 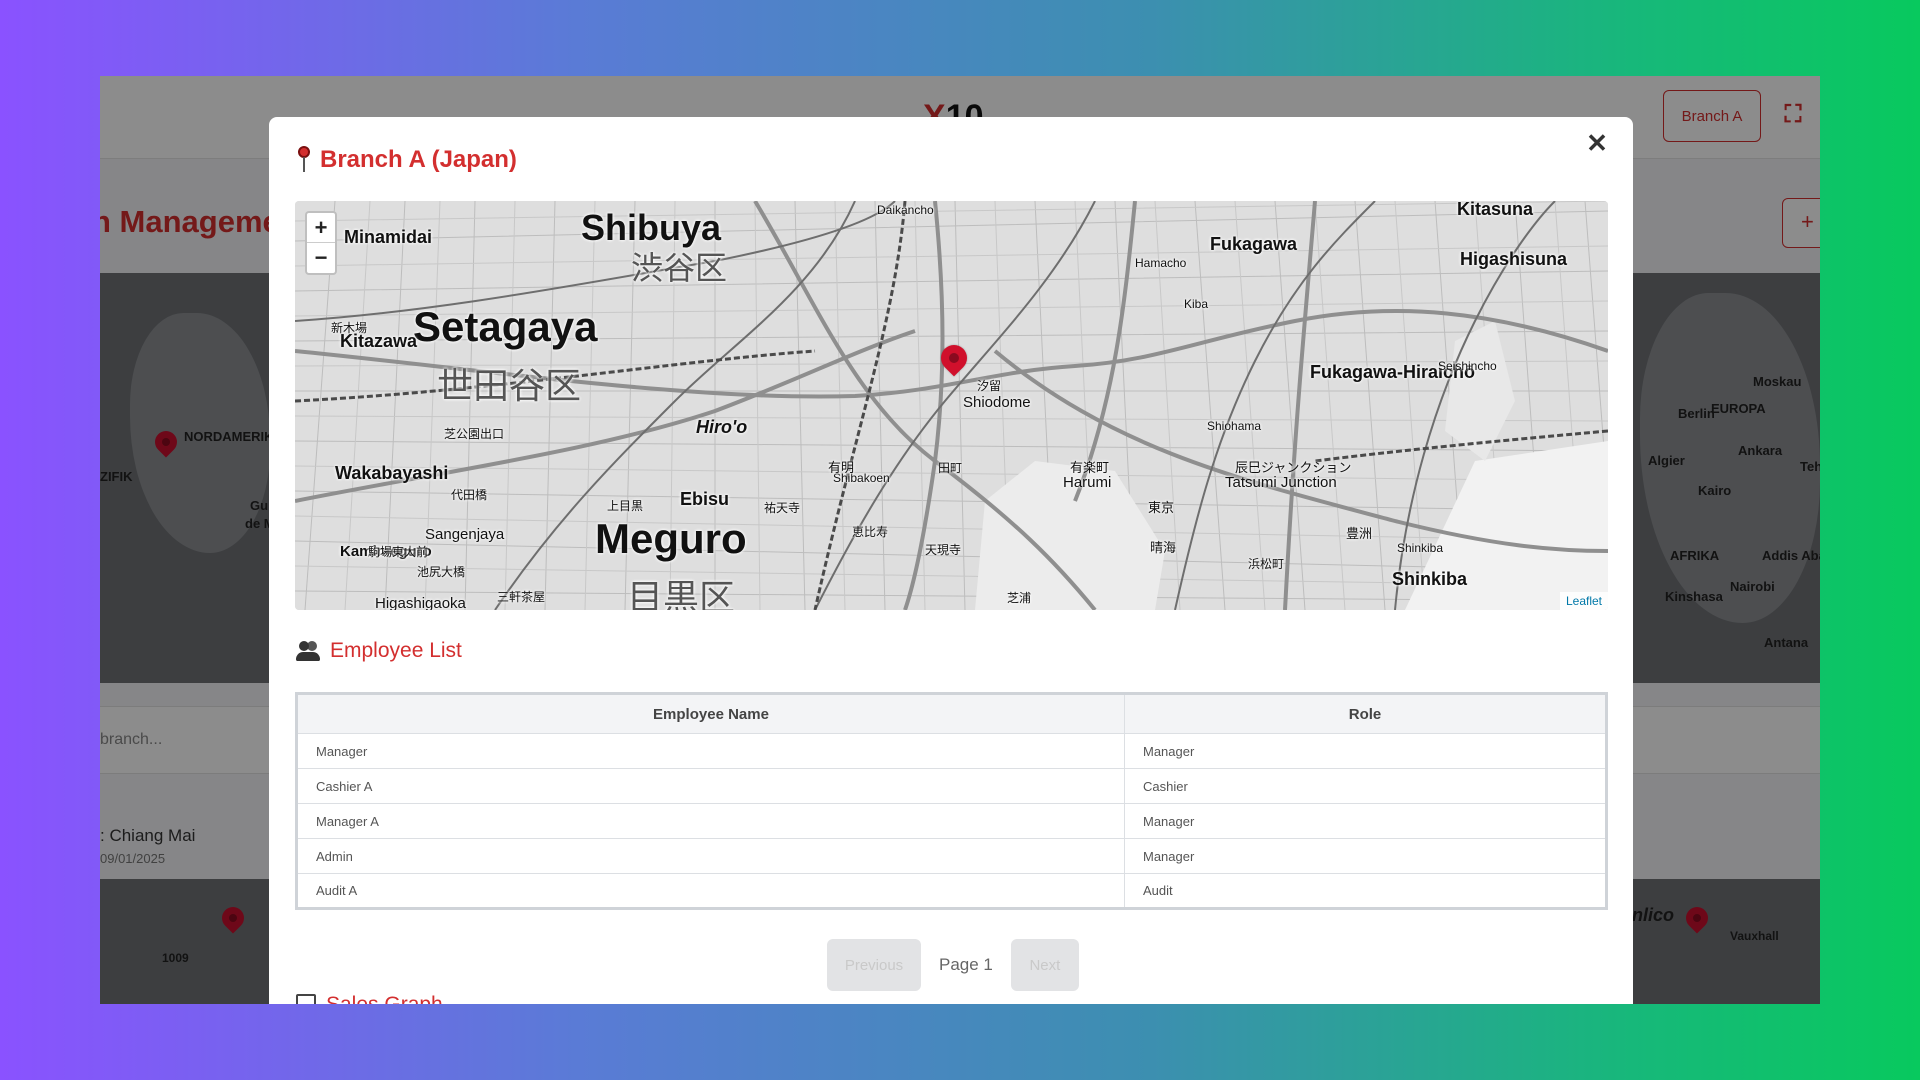 I want to click on employee-name-cell: Cashier A, so click(x=710, y=786).